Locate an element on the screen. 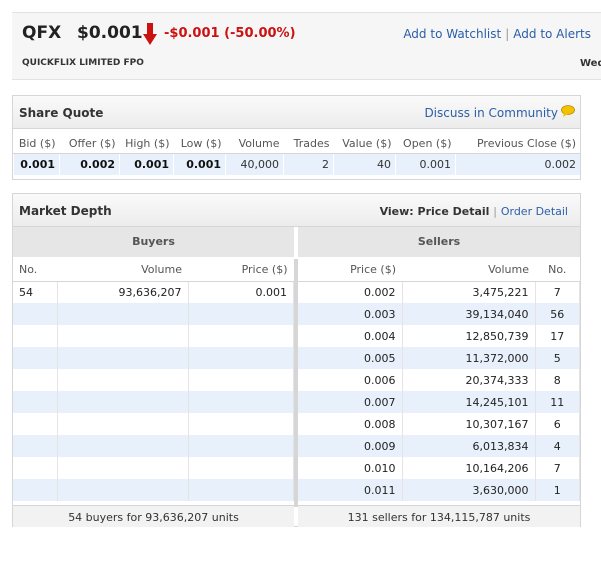  seller-price: 0.004 is located at coordinates (350, 336).